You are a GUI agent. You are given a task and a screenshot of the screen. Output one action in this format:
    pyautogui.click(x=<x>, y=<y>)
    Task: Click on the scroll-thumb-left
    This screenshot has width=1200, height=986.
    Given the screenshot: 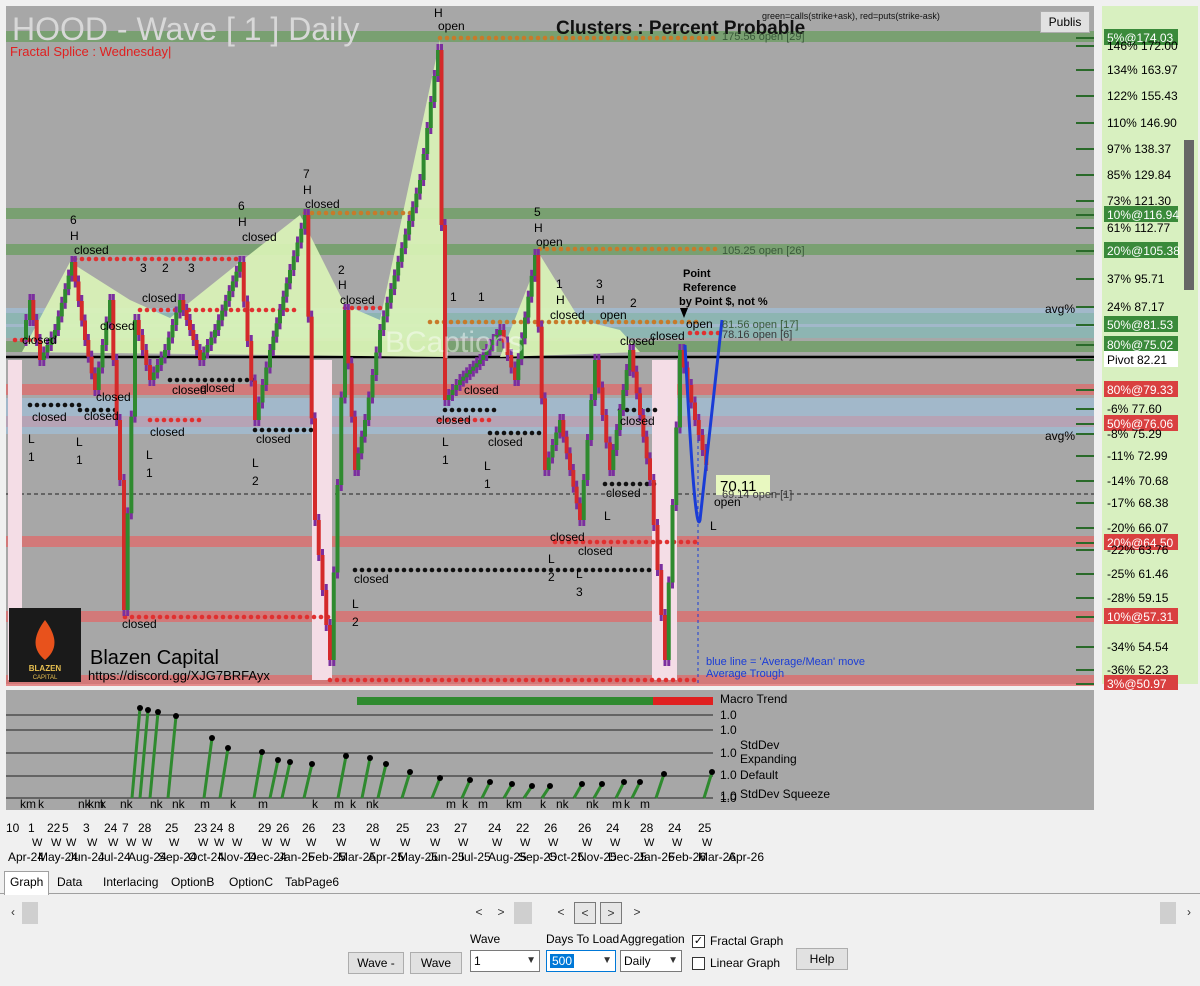 What is the action you would take?
    pyautogui.click(x=30, y=913)
    